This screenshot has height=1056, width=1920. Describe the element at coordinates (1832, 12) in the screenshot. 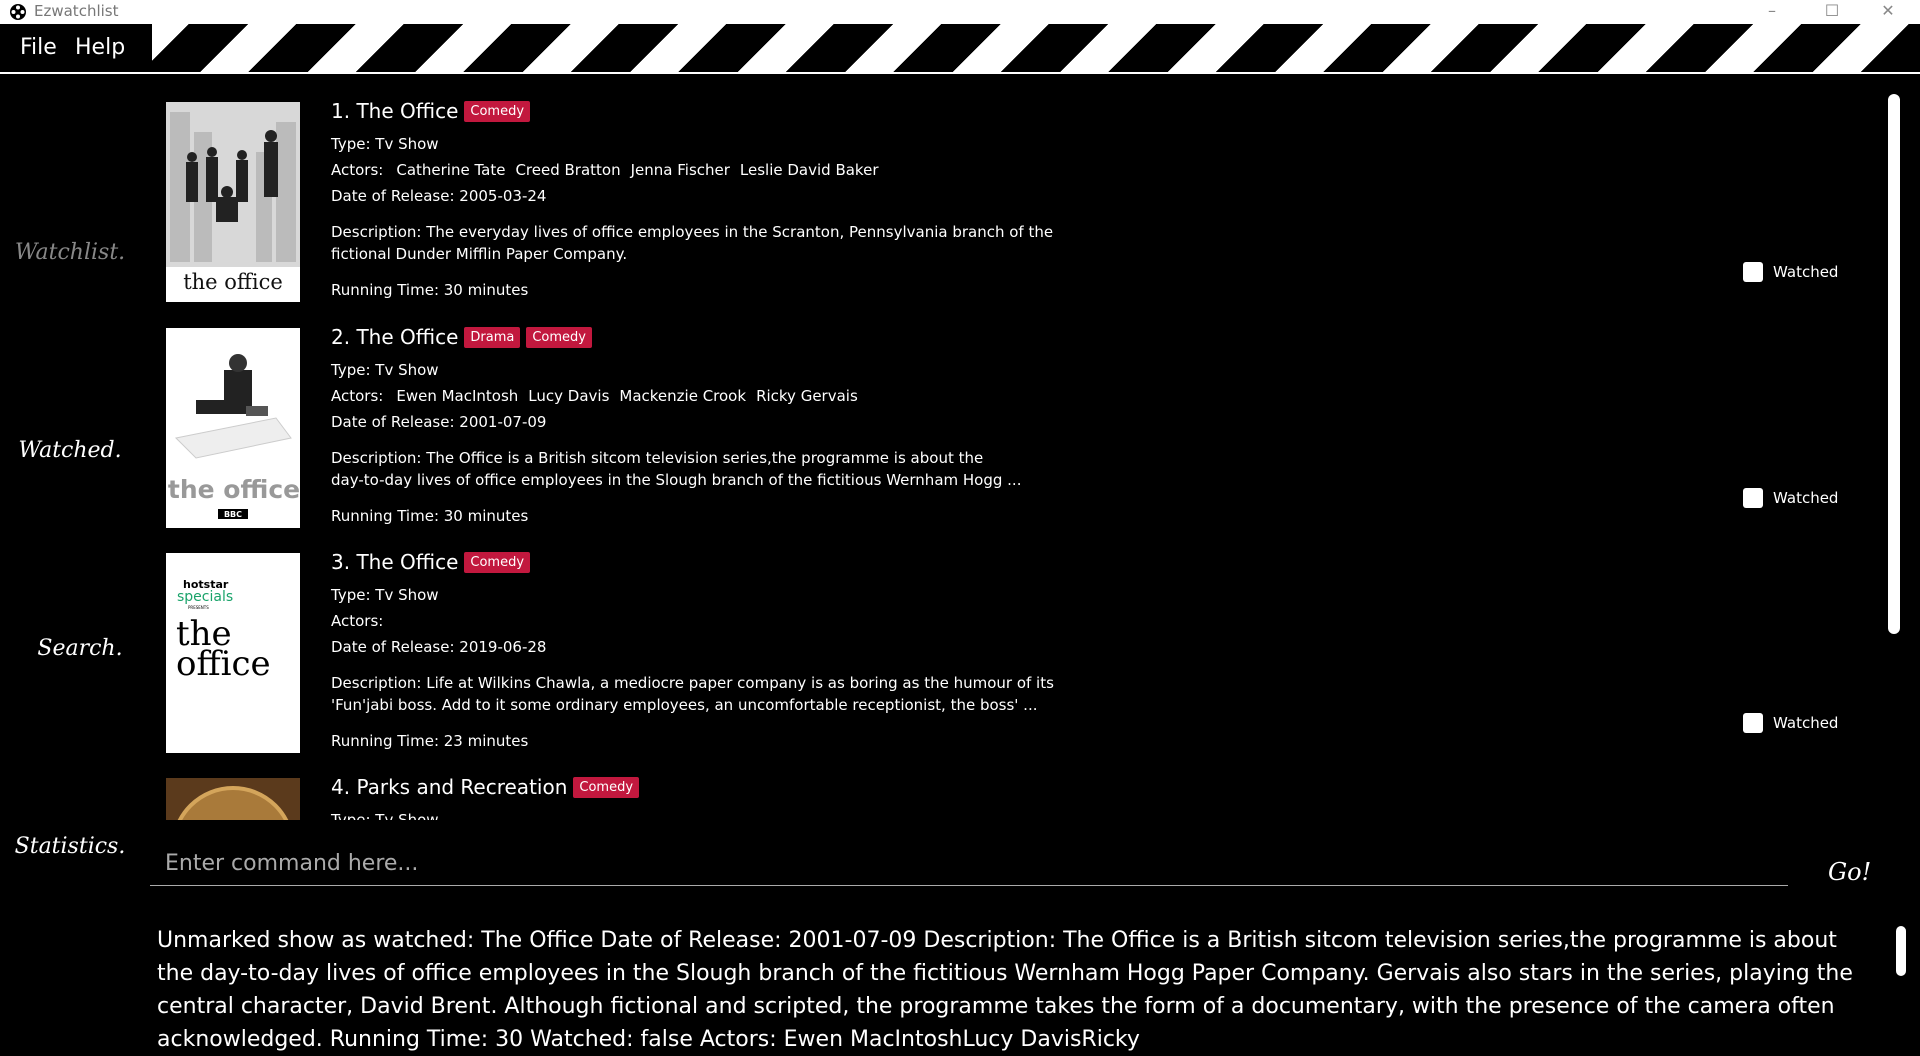

I see `maximize-button: ☐` at that location.